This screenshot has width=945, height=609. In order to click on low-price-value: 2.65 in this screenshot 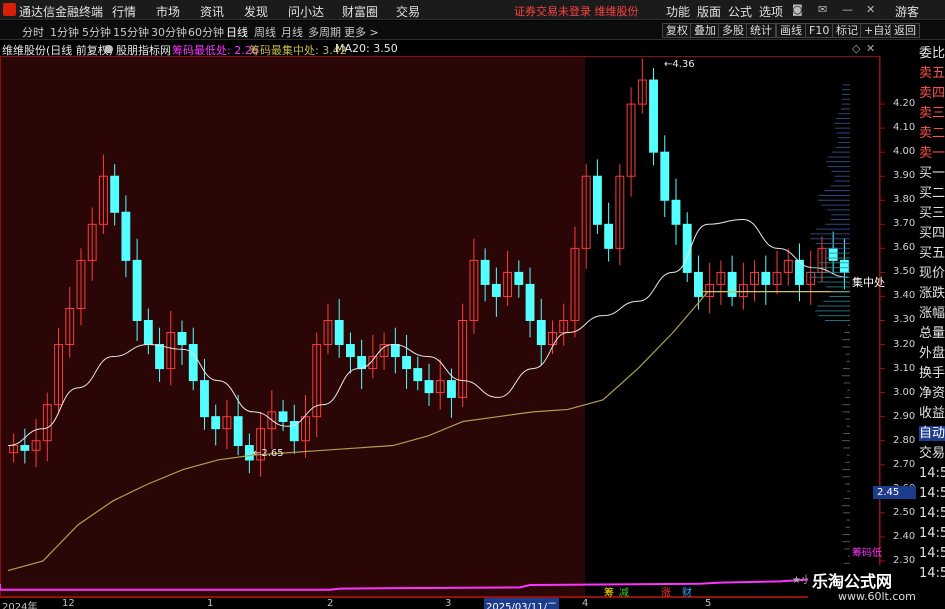, I will do `click(272, 453)`.